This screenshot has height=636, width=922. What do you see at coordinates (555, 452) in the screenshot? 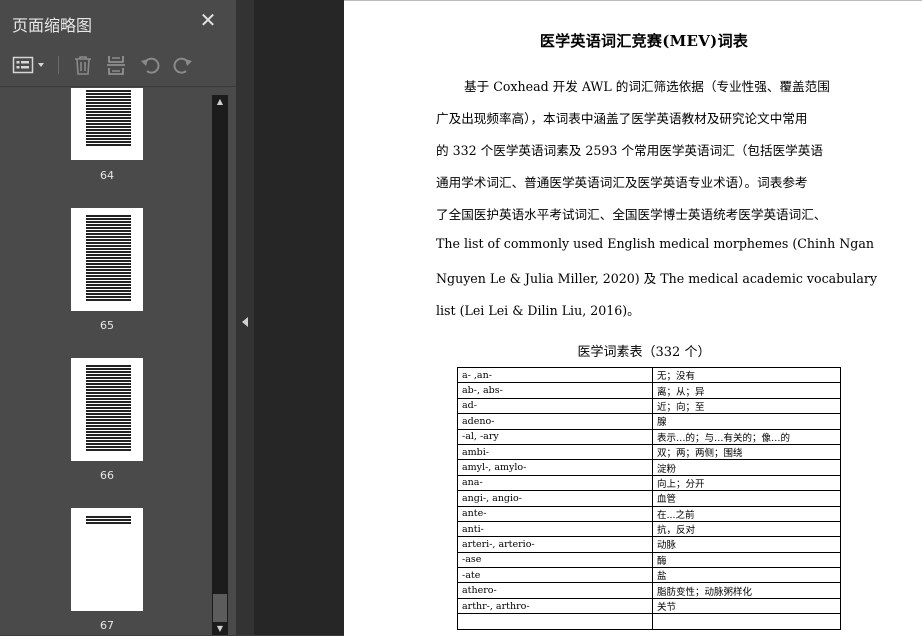
I see `morpheme-cell: ambi-` at bounding box center [555, 452].